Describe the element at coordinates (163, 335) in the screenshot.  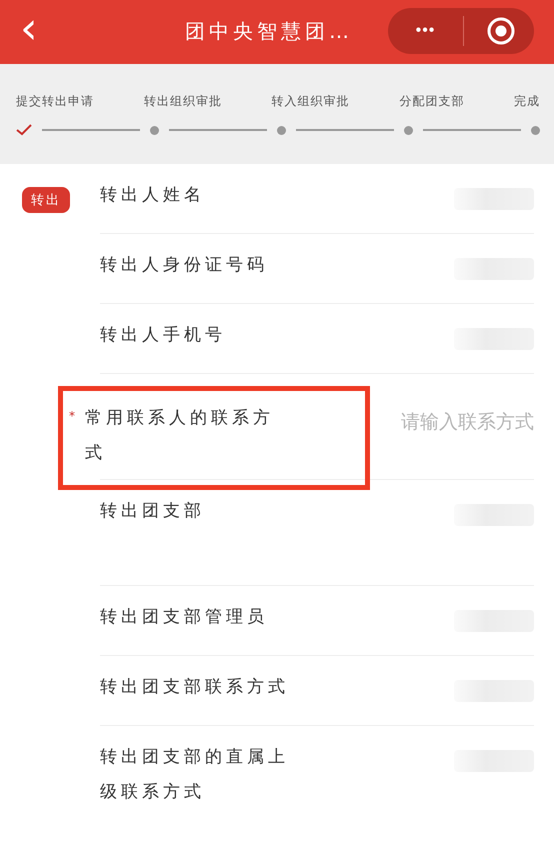
I see `field-label: 转出人手机号` at that location.